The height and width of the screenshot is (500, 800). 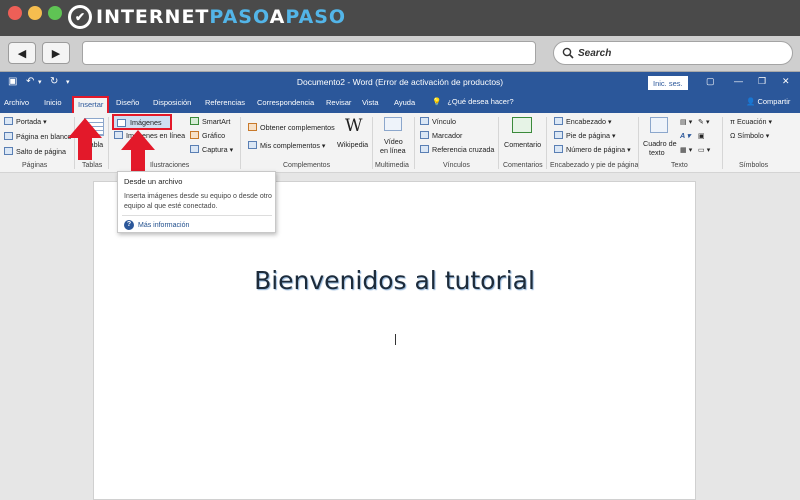 What do you see at coordinates (686, 121) in the screenshot?
I see `quick-parts-icon: ▤ ▾` at bounding box center [686, 121].